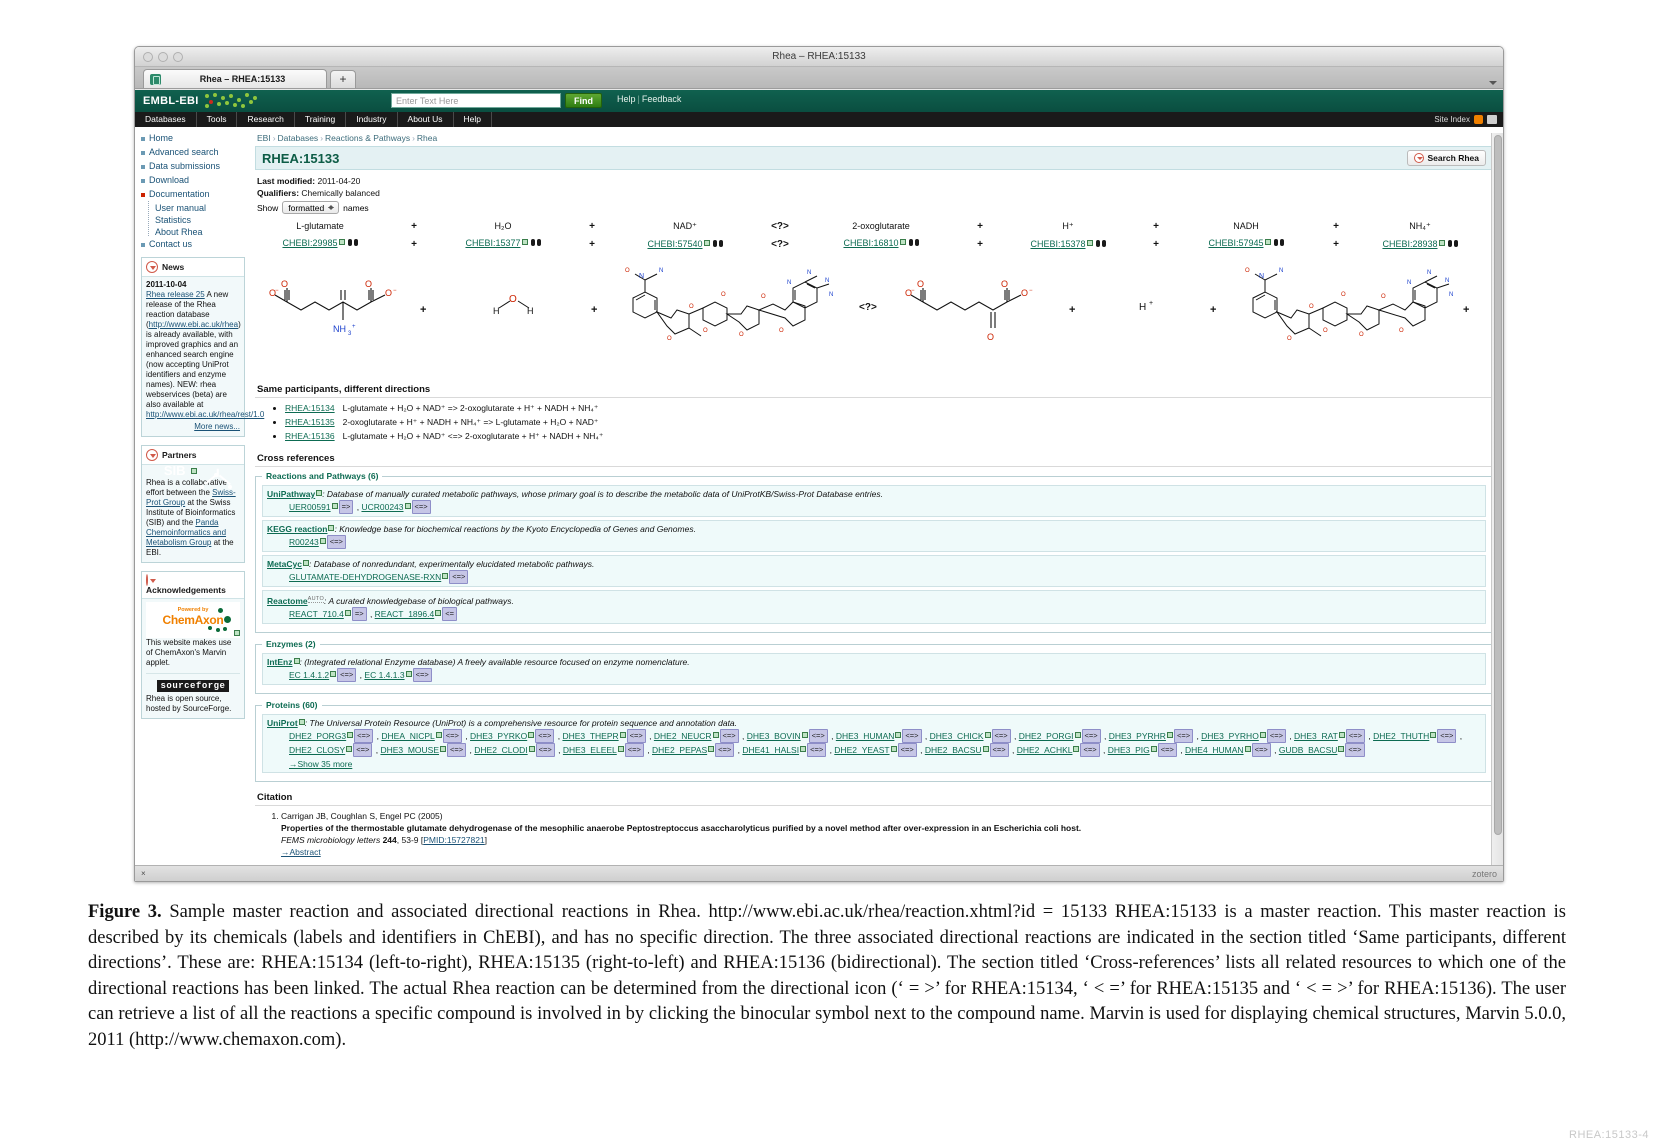 This screenshot has height=1145, width=1655. Describe the element at coordinates (298, 138) in the screenshot. I see `breadcrumb-item-databases: Databases` at that location.